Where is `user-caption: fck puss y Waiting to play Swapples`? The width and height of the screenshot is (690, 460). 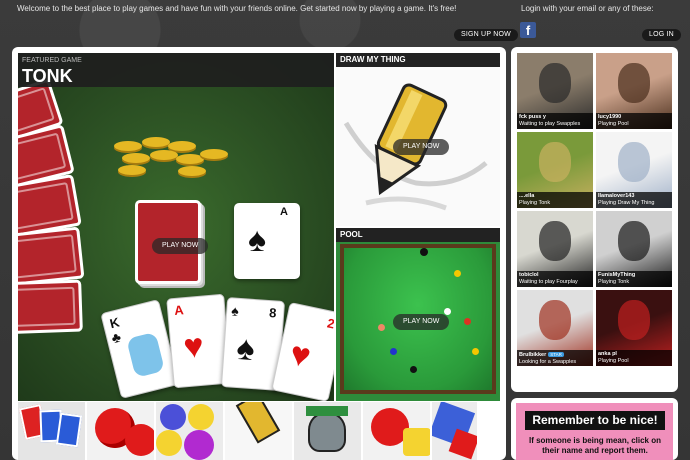
user-caption: fck puss y Waiting to play Swapples is located at coordinates (555, 121).